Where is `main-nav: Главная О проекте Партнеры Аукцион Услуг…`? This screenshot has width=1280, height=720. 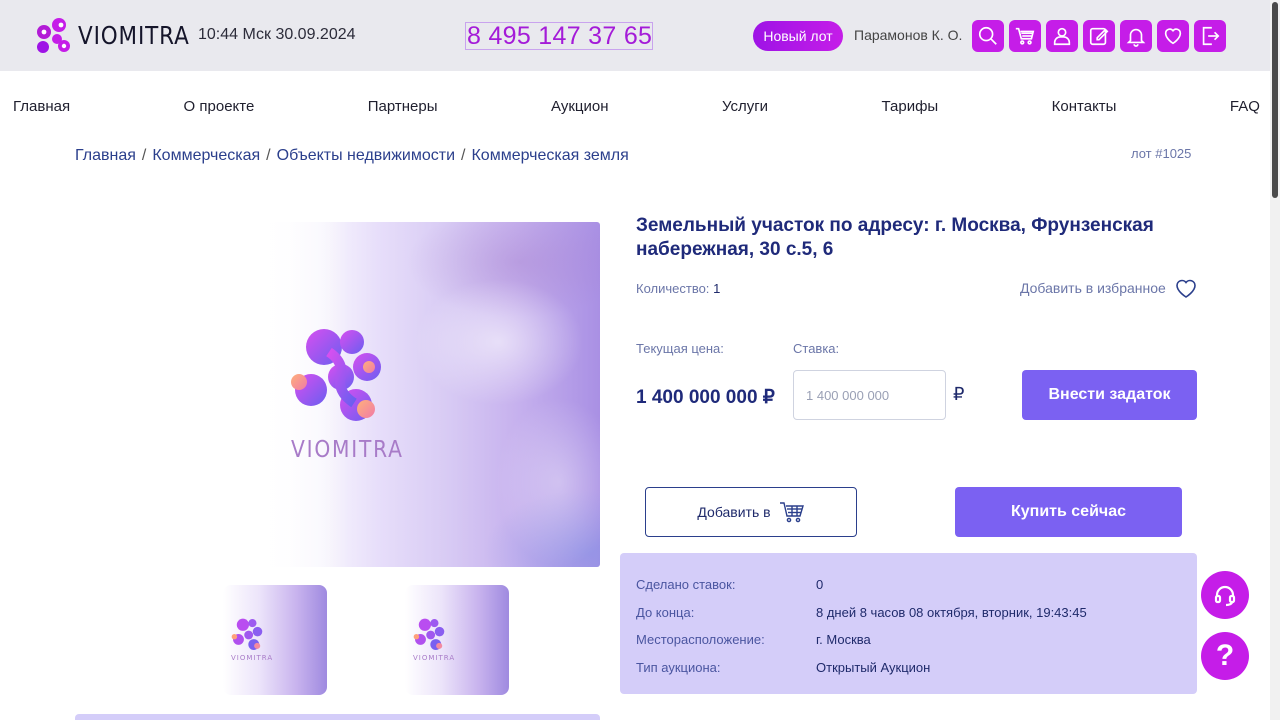 main-nav: Главная О проекте Партнеры Аукцион Услуг… is located at coordinates (636, 106).